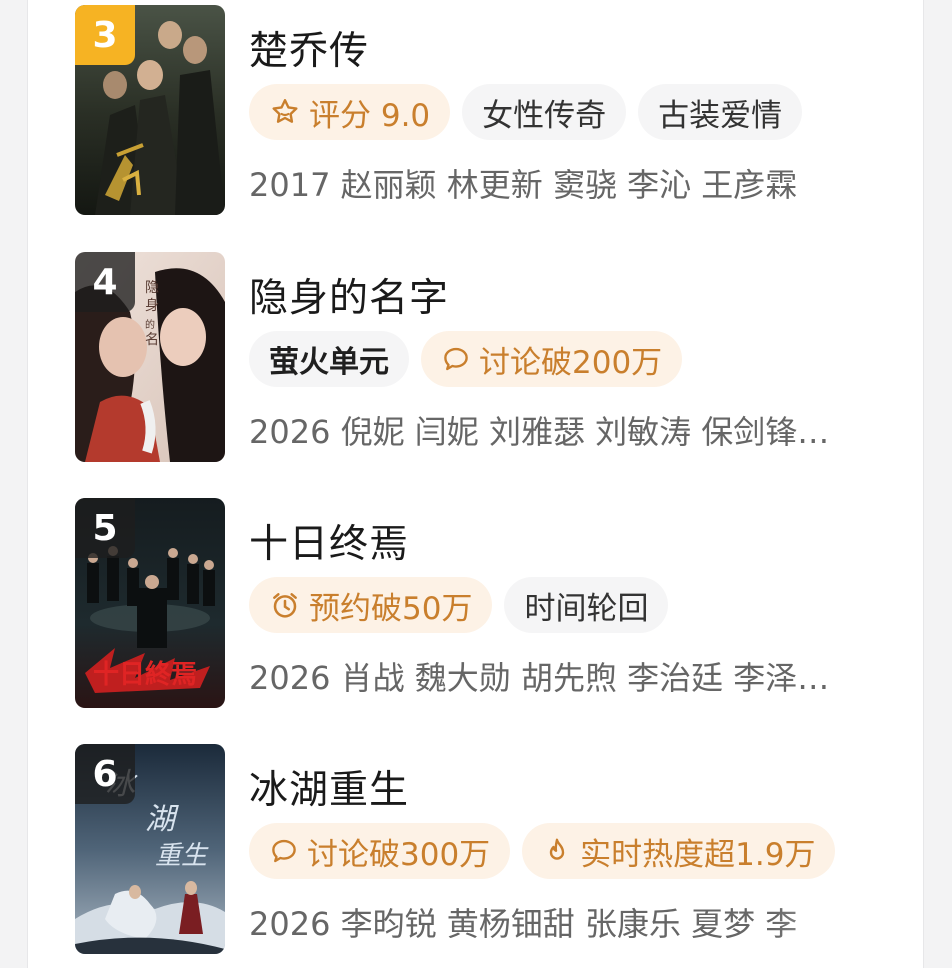  Describe the element at coordinates (182, 856) in the screenshot. I see `svg-text: 重生` at that location.